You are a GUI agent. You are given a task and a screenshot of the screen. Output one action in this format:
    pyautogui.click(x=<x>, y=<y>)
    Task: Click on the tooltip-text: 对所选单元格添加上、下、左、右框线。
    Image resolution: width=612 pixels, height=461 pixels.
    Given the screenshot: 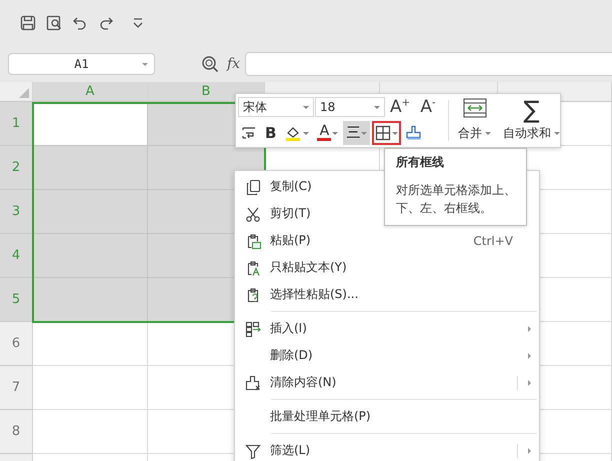 What is the action you would take?
    pyautogui.click(x=456, y=199)
    